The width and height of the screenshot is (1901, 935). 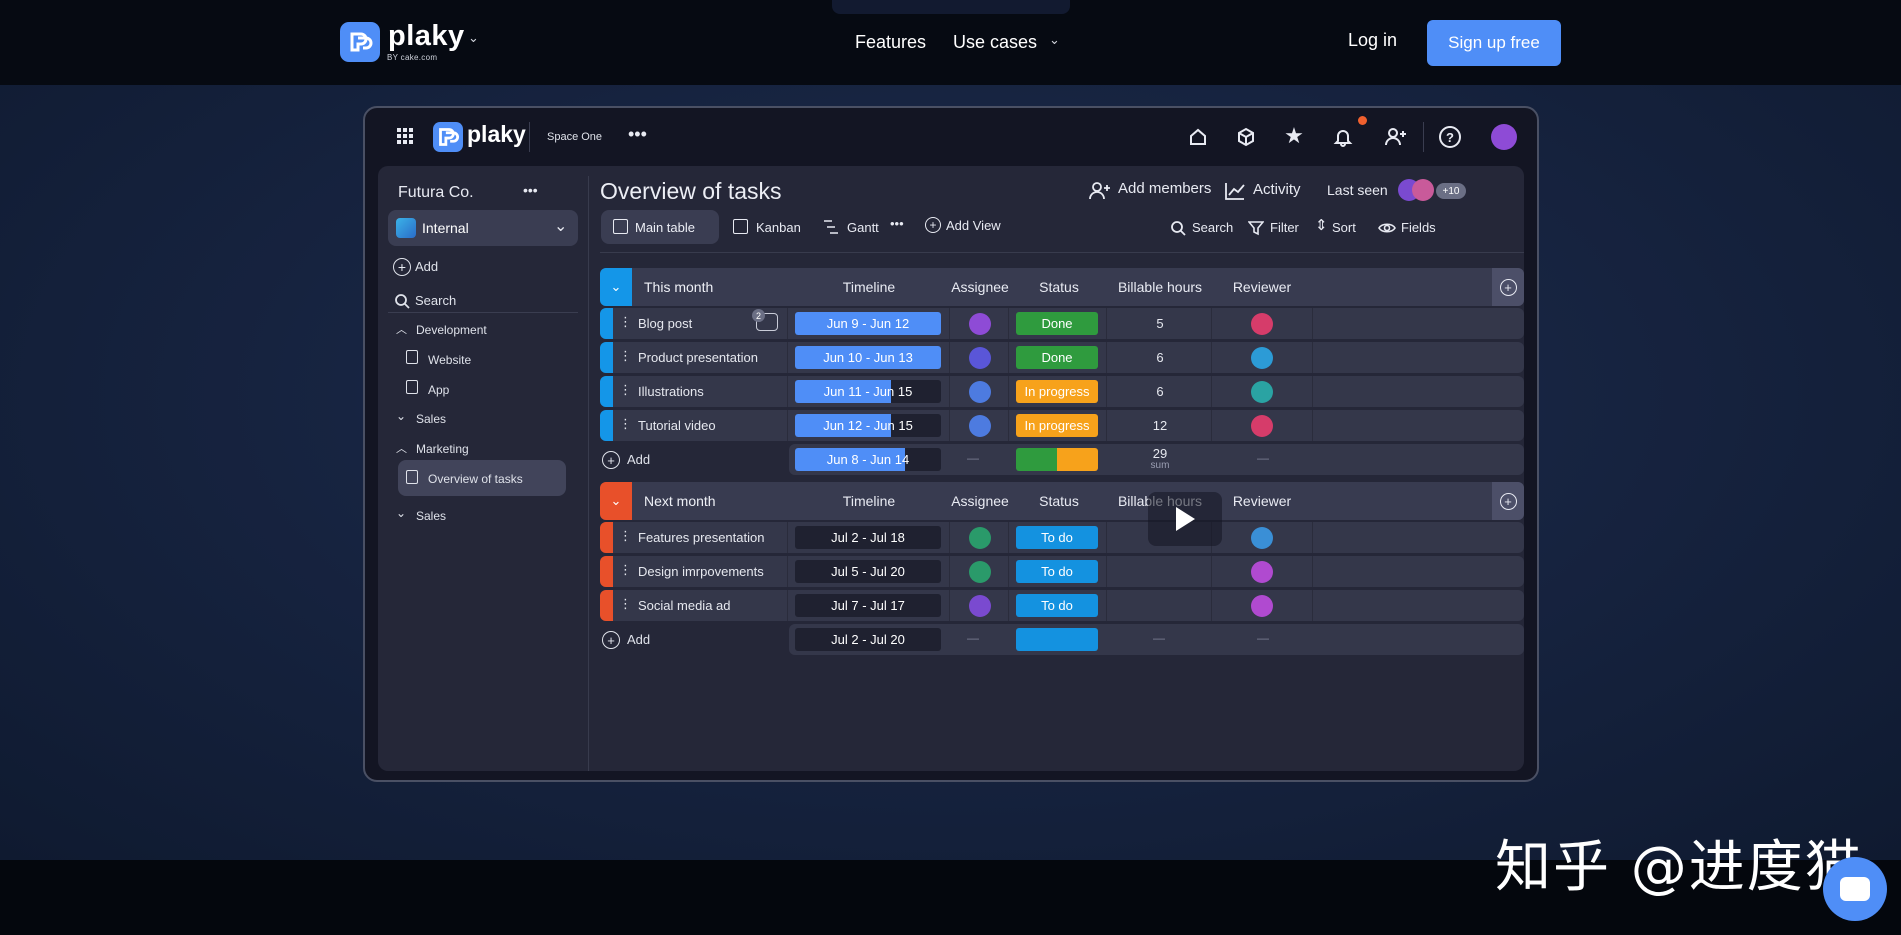 I want to click on activity-button: Activity, so click(x=1277, y=189).